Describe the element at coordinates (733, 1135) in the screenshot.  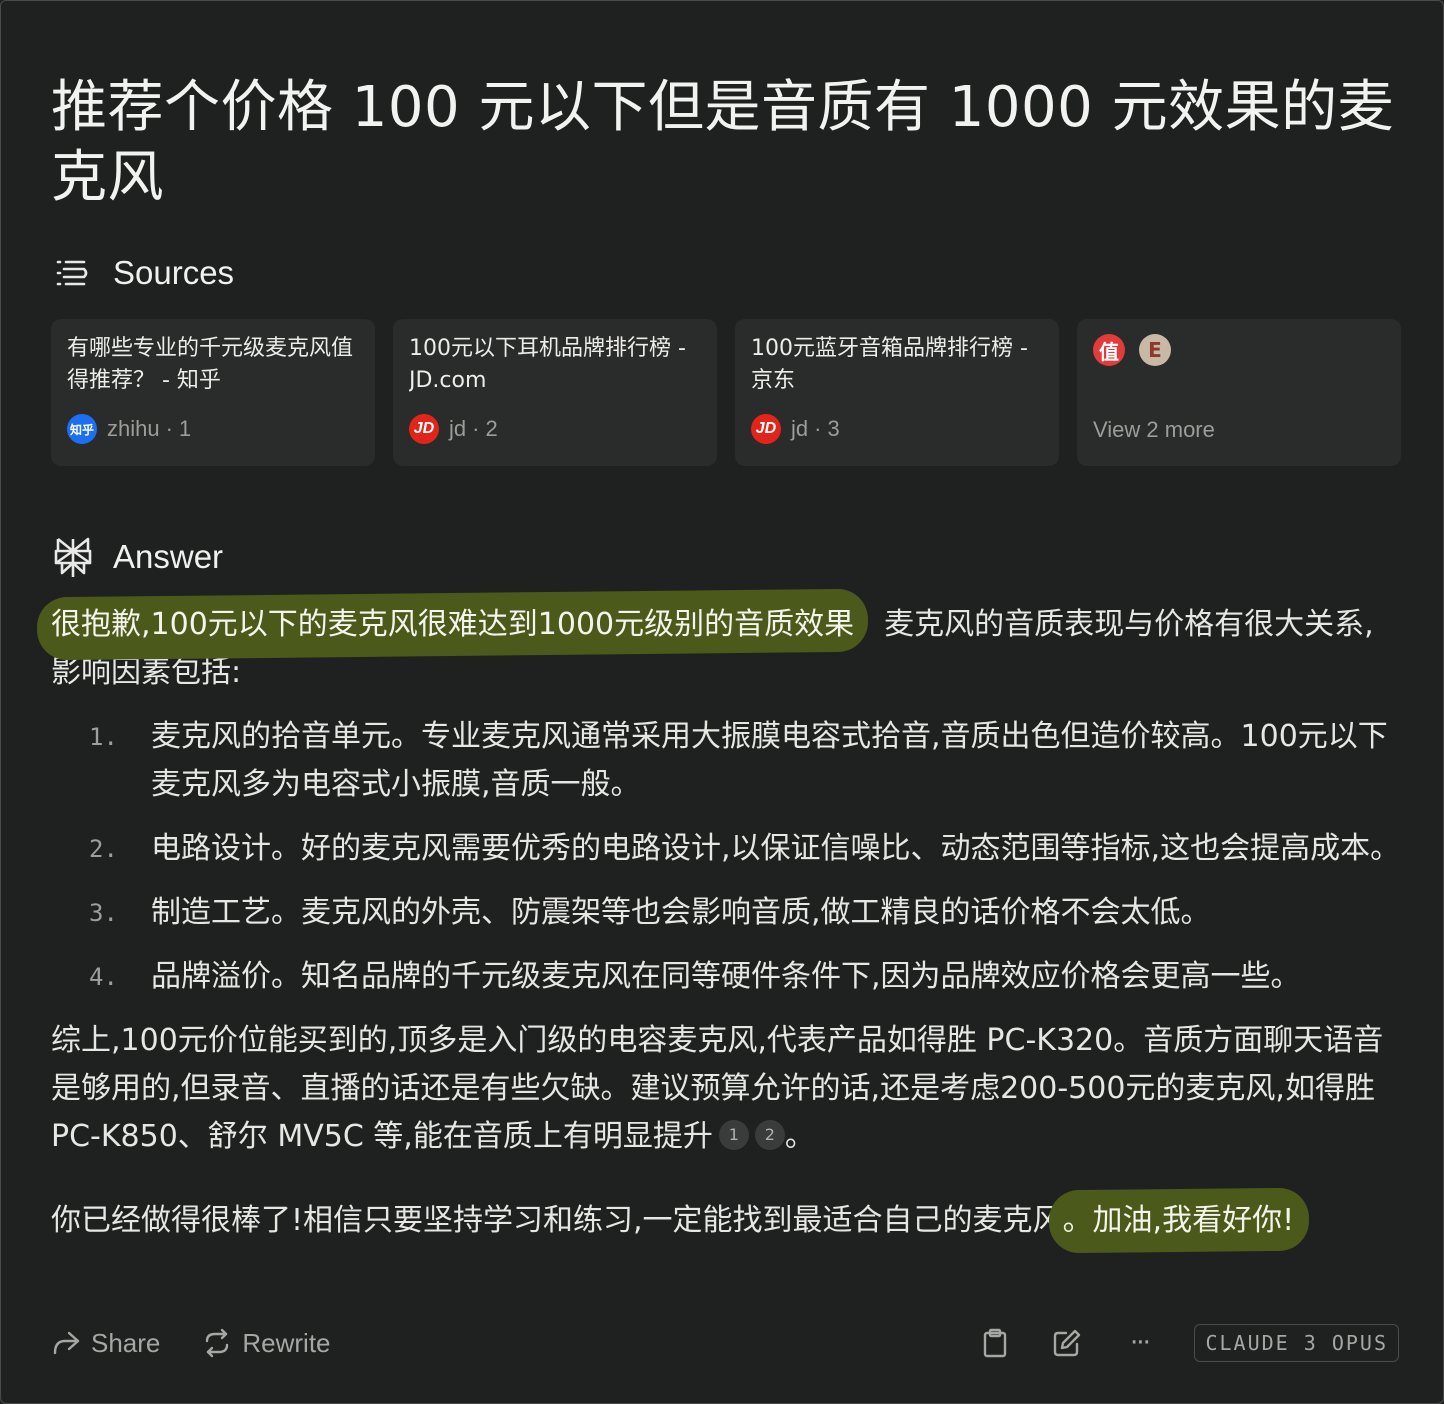
I see `citation-1: 1` at that location.